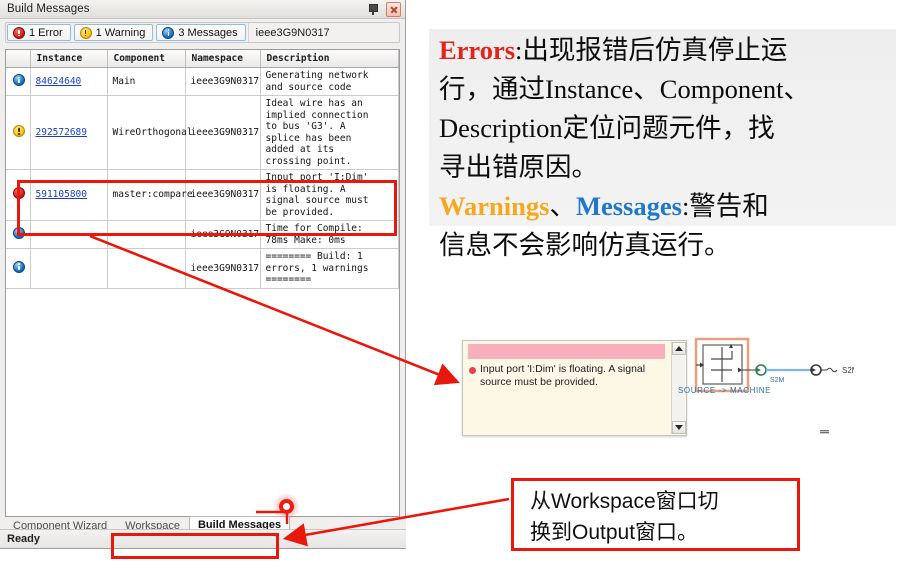 The height and width of the screenshot is (569, 905). I want to click on row-instance-cell: 591105800, so click(69, 195).